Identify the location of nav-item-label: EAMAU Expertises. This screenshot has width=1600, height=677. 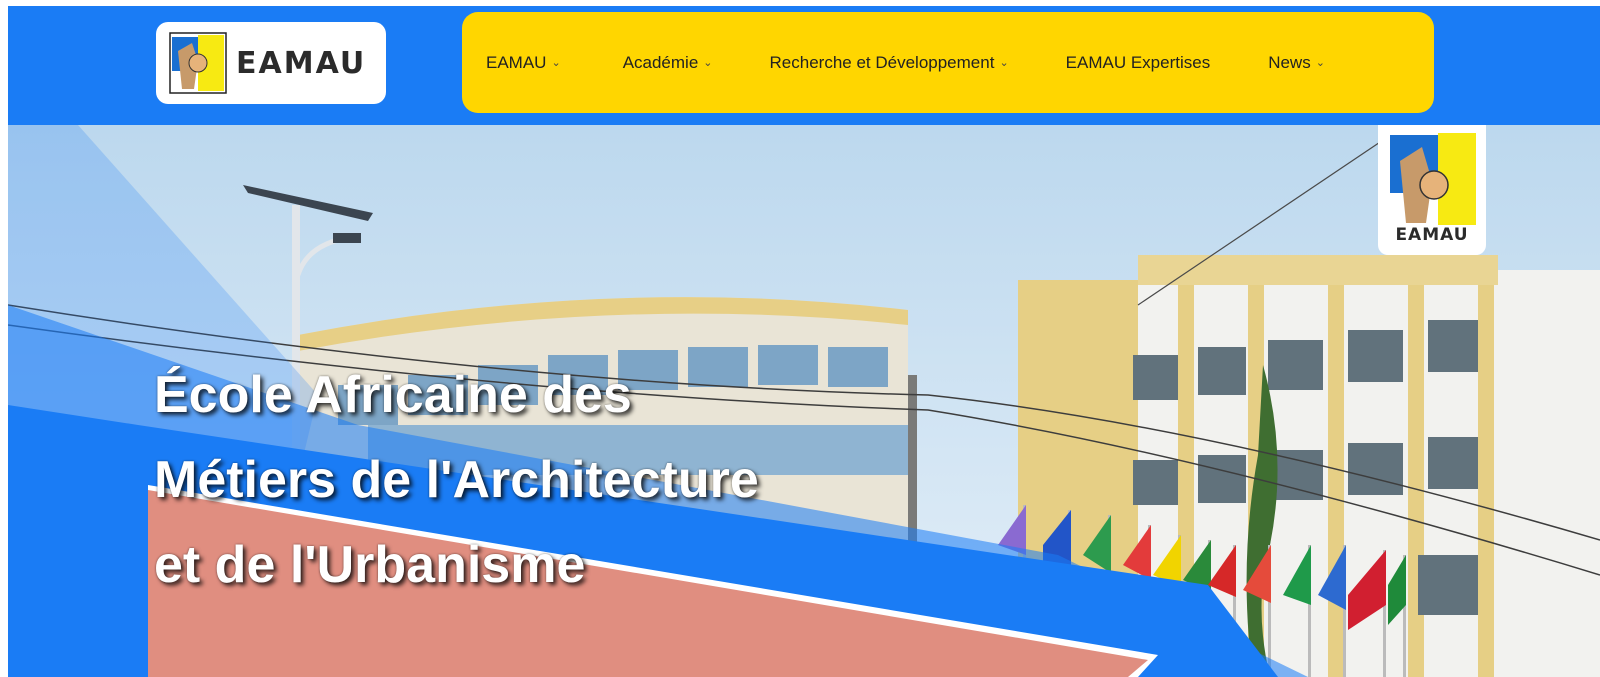
(1138, 62).